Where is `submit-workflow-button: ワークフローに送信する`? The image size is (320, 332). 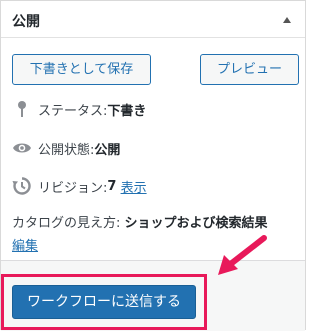
submit-workflow-button: ワークフローに送信する is located at coordinates (104, 302).